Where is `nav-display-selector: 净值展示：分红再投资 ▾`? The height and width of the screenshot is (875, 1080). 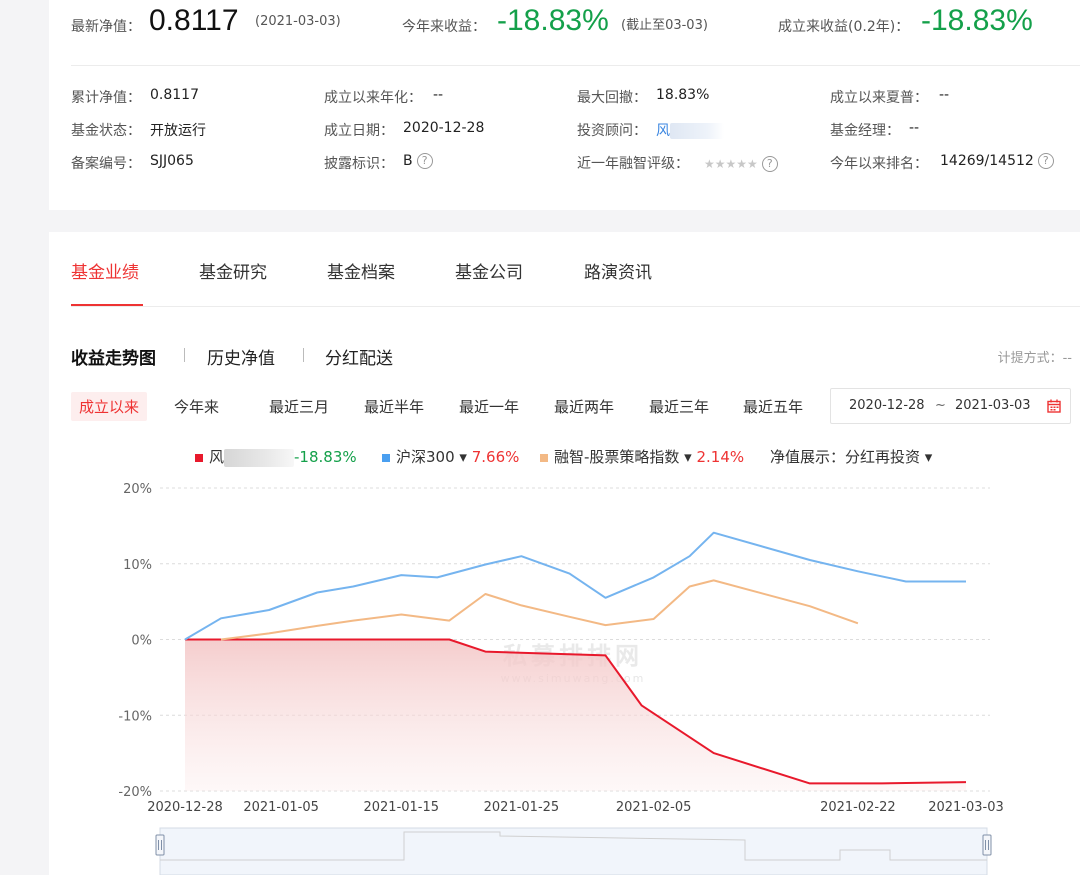 nav-display-selector: 净值展示：分红再投资 ▾ is located at coordinates (851, 456).